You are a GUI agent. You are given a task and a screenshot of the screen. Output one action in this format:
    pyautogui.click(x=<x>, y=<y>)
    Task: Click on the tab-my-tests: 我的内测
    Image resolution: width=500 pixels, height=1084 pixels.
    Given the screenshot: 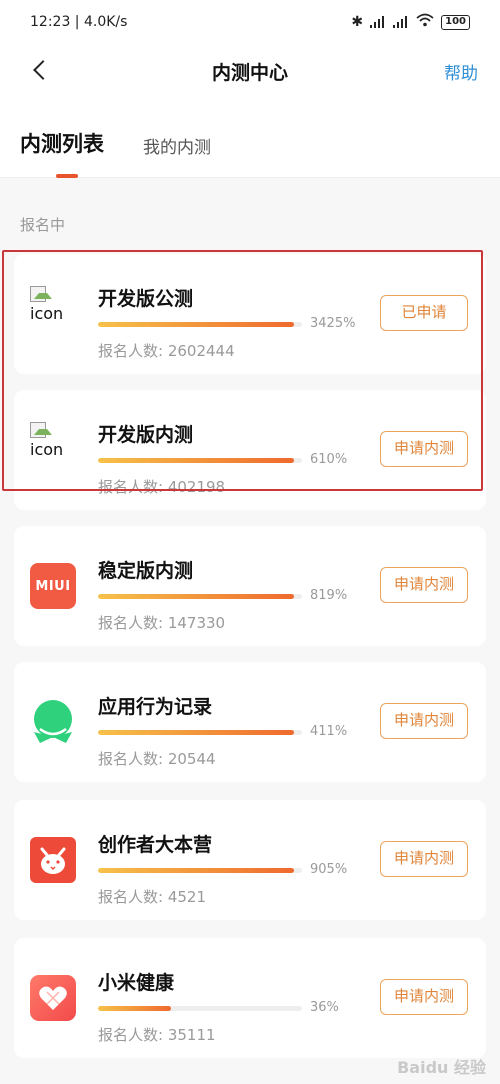 What is the action you would take?
    pyautogui.click(x=177, y=145)
    